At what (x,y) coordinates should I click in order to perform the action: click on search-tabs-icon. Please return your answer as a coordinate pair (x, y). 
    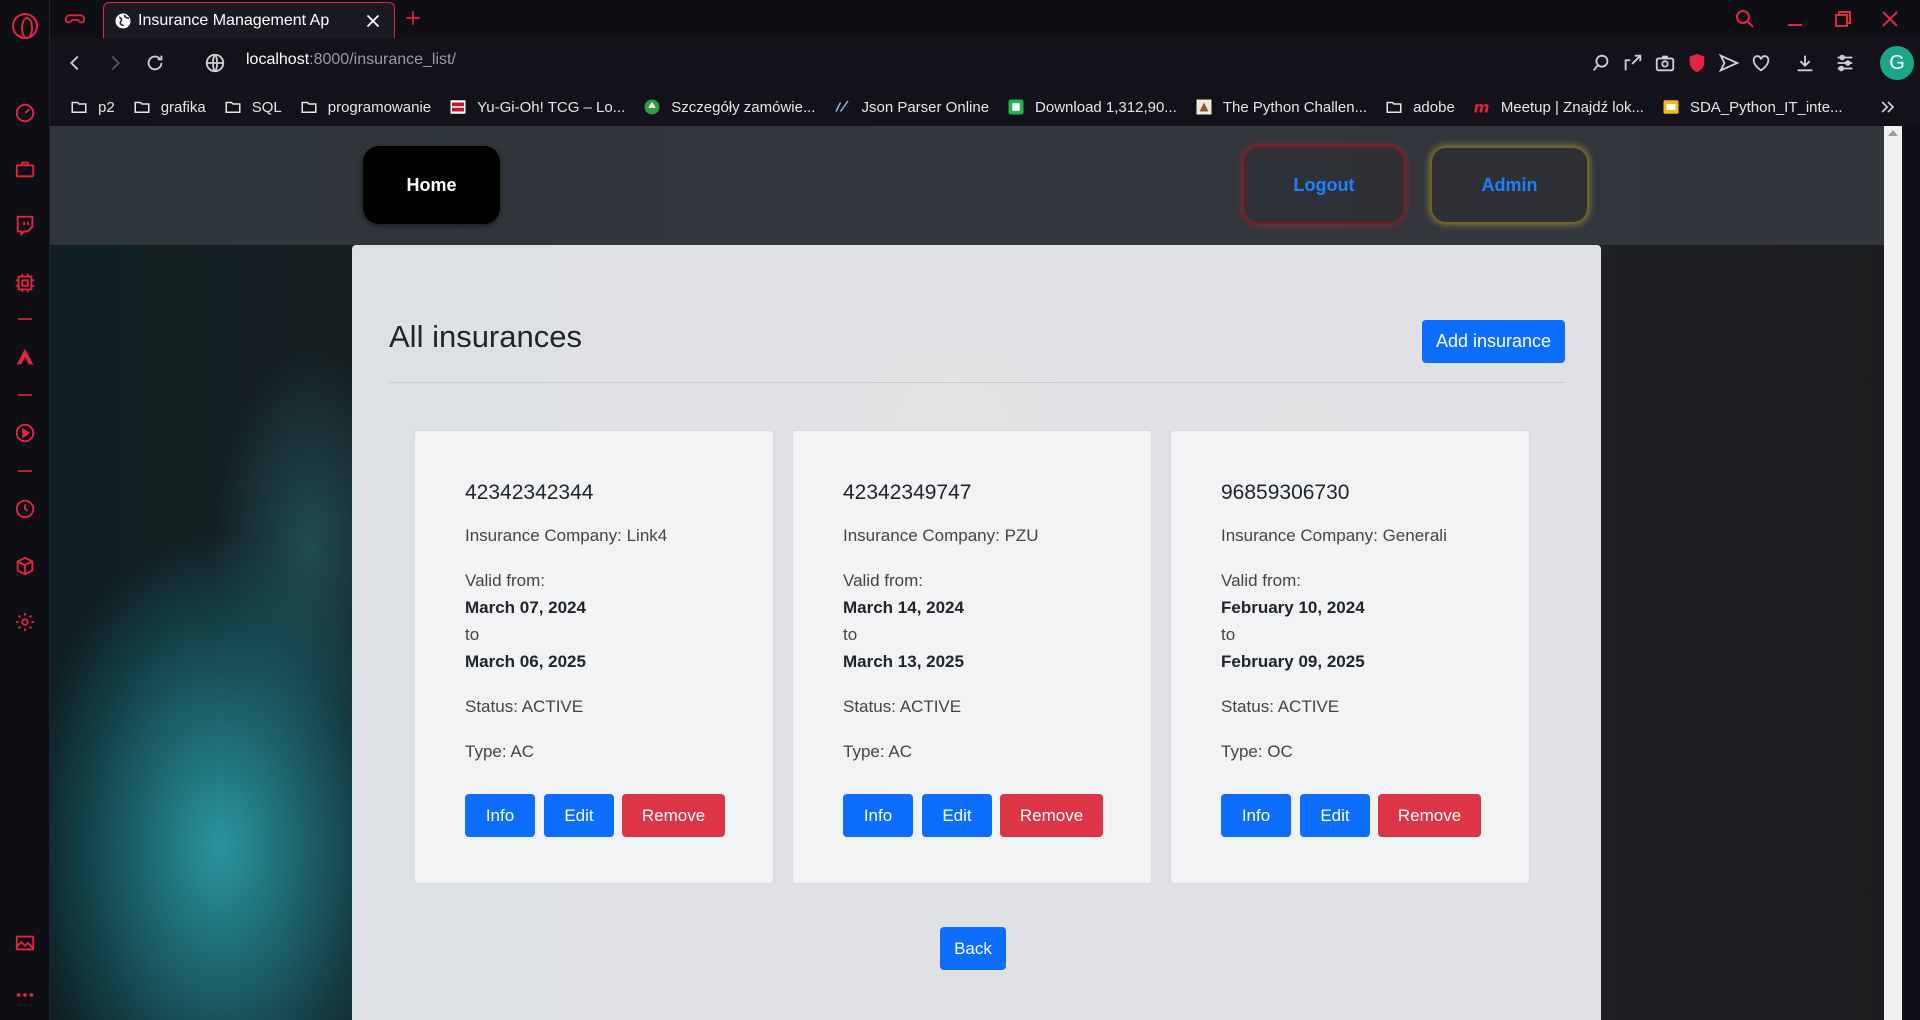
    Looking at the image, I should click on (1745, 19).